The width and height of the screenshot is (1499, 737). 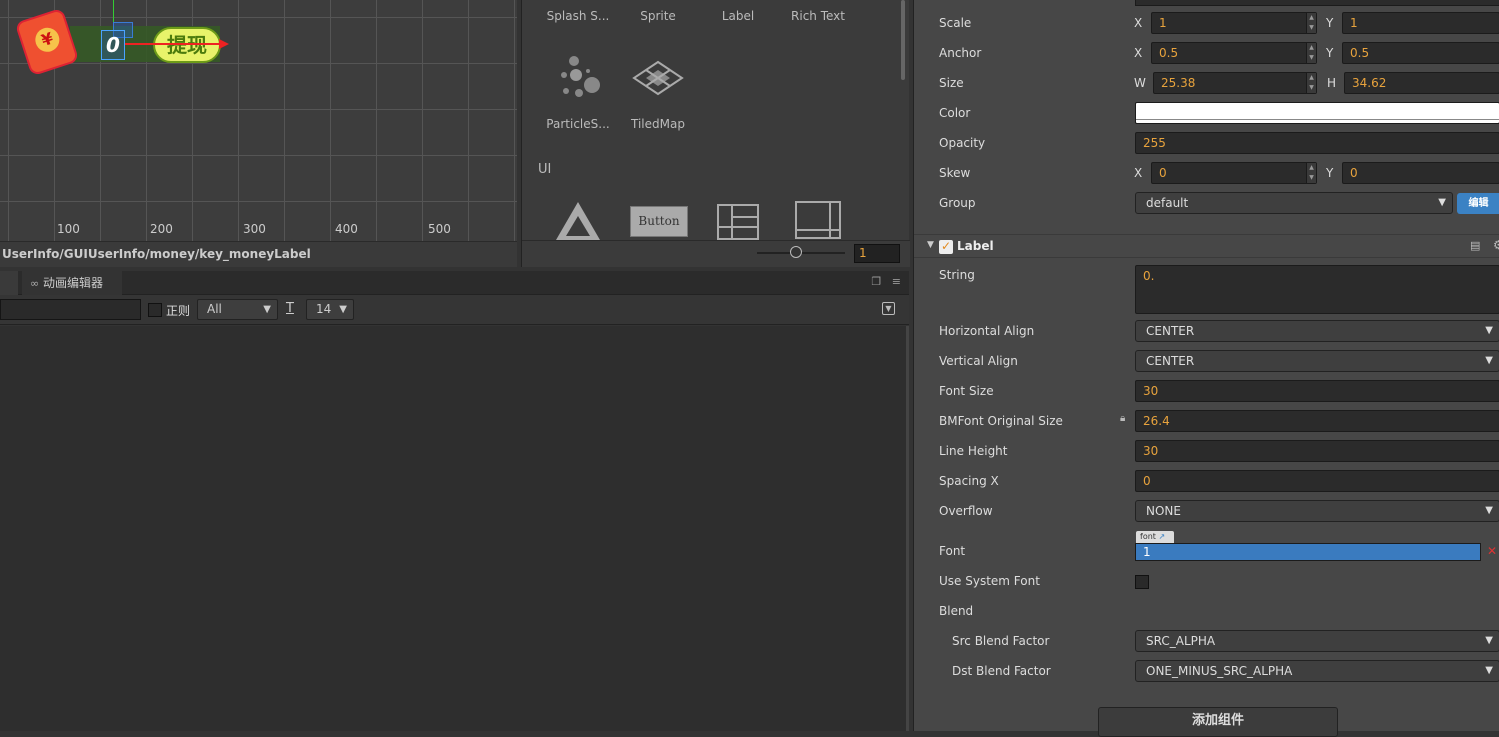 What do you see at coordinates (1421, 83) in the screenshot?
I see `size-h-input: 34.62` at bounding box center [1421, 83].